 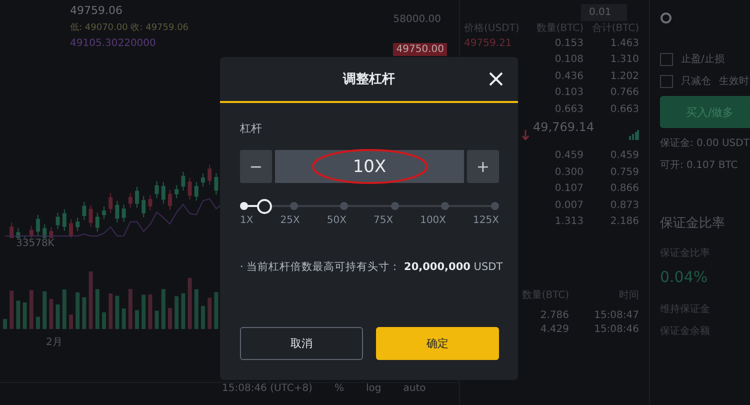 I want to click on checkbox-label: 只减仓, so click(x=696, y=81).